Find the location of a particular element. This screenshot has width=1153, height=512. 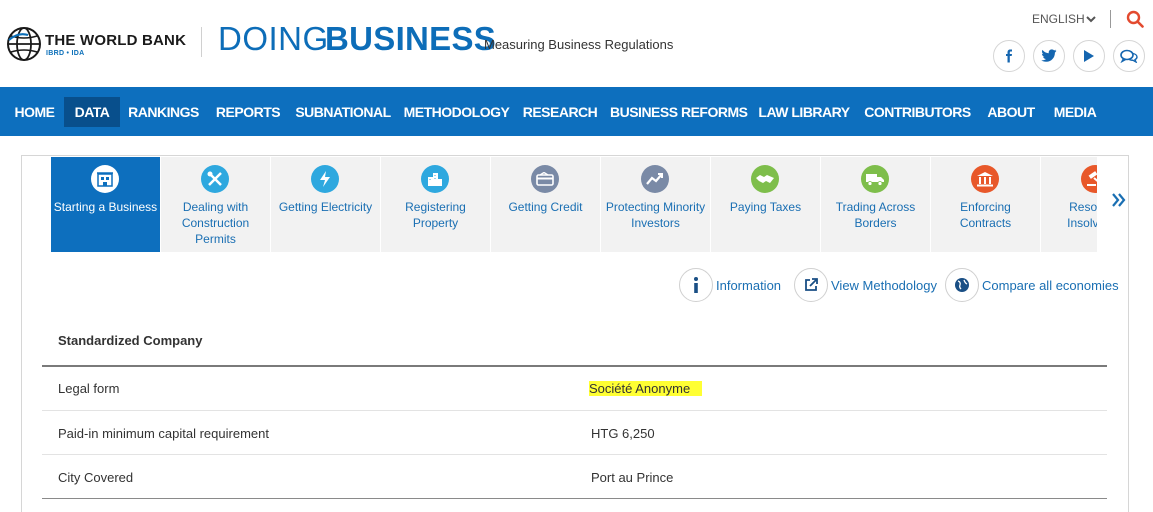

handshake-icon is located at coordinates (765, 179).